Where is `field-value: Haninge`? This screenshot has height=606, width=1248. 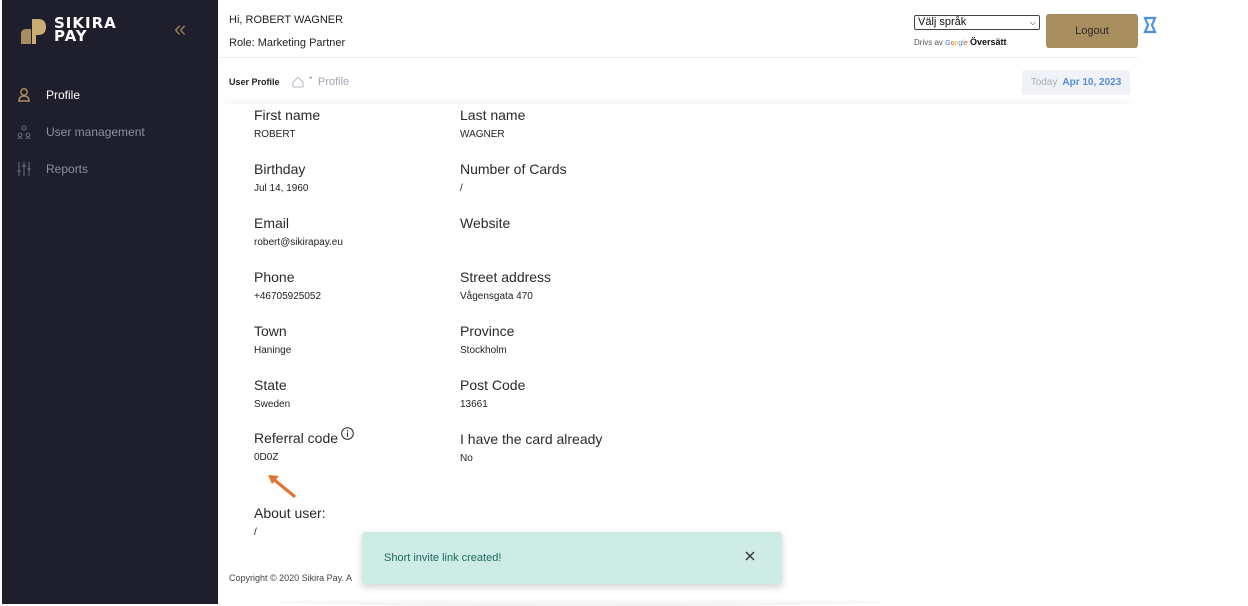 field-value: Haninge is located at coordinates (273, 350).